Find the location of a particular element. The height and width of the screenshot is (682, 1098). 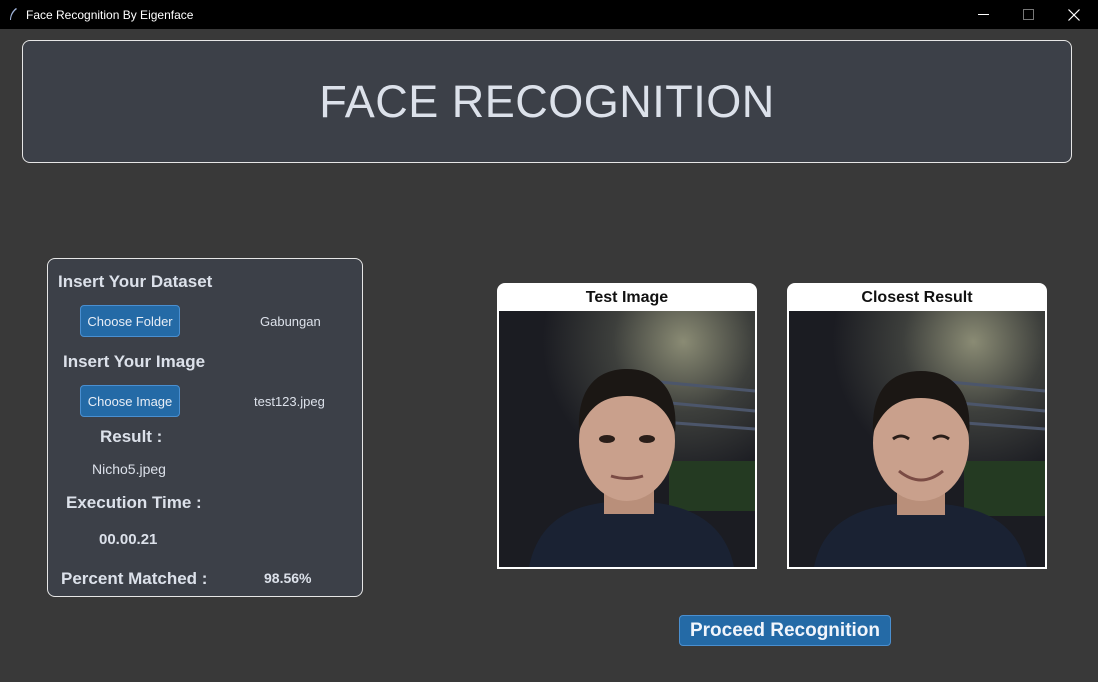

maximize-icon is located at coordinates (1028, 14).